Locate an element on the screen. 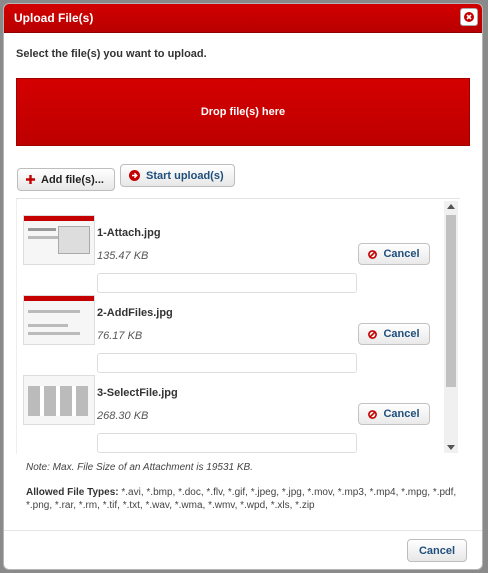 Image resolution: width=488 pixels, height=573 pixels. file-size: 76.17 KB is located at coordinates (120, 336).